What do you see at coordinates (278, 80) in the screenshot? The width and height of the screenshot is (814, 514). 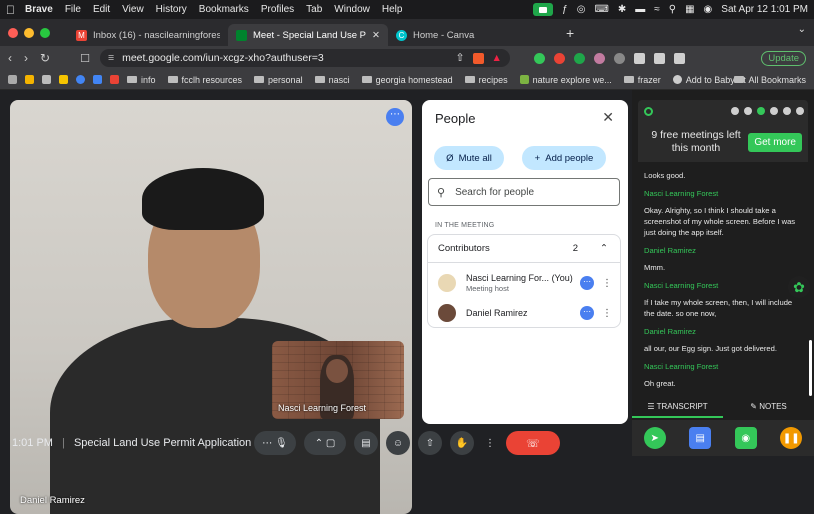 I see `bookmark-folder-personal: personal` at bounding box center [278, 80].